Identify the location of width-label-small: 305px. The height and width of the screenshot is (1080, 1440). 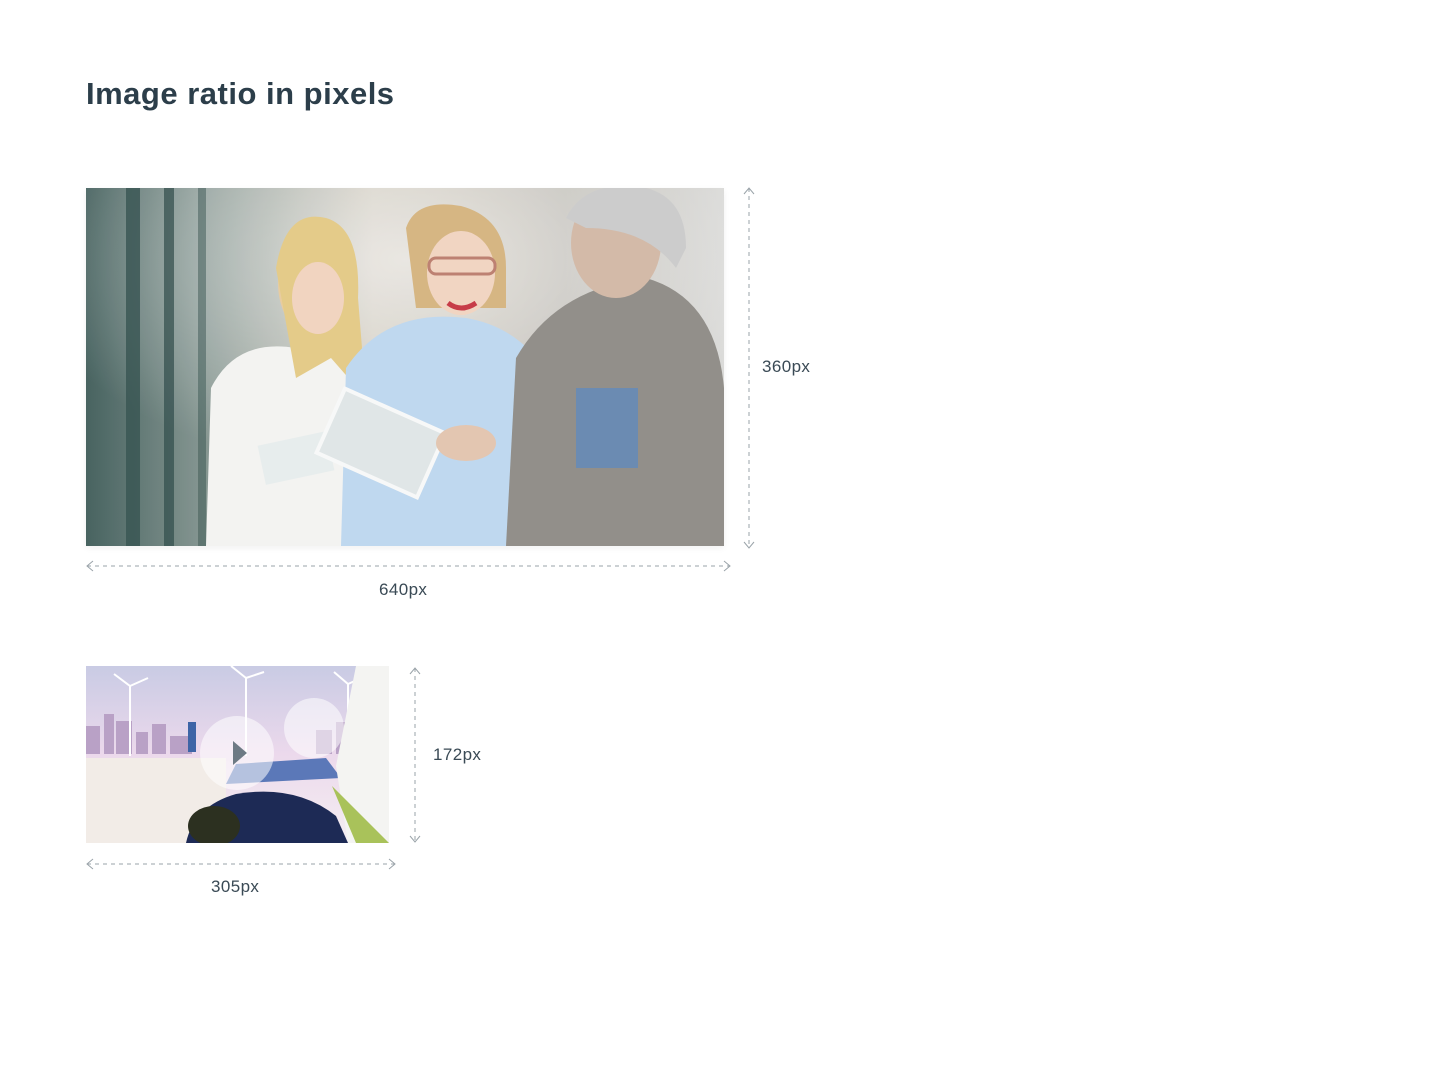
(235, 886).